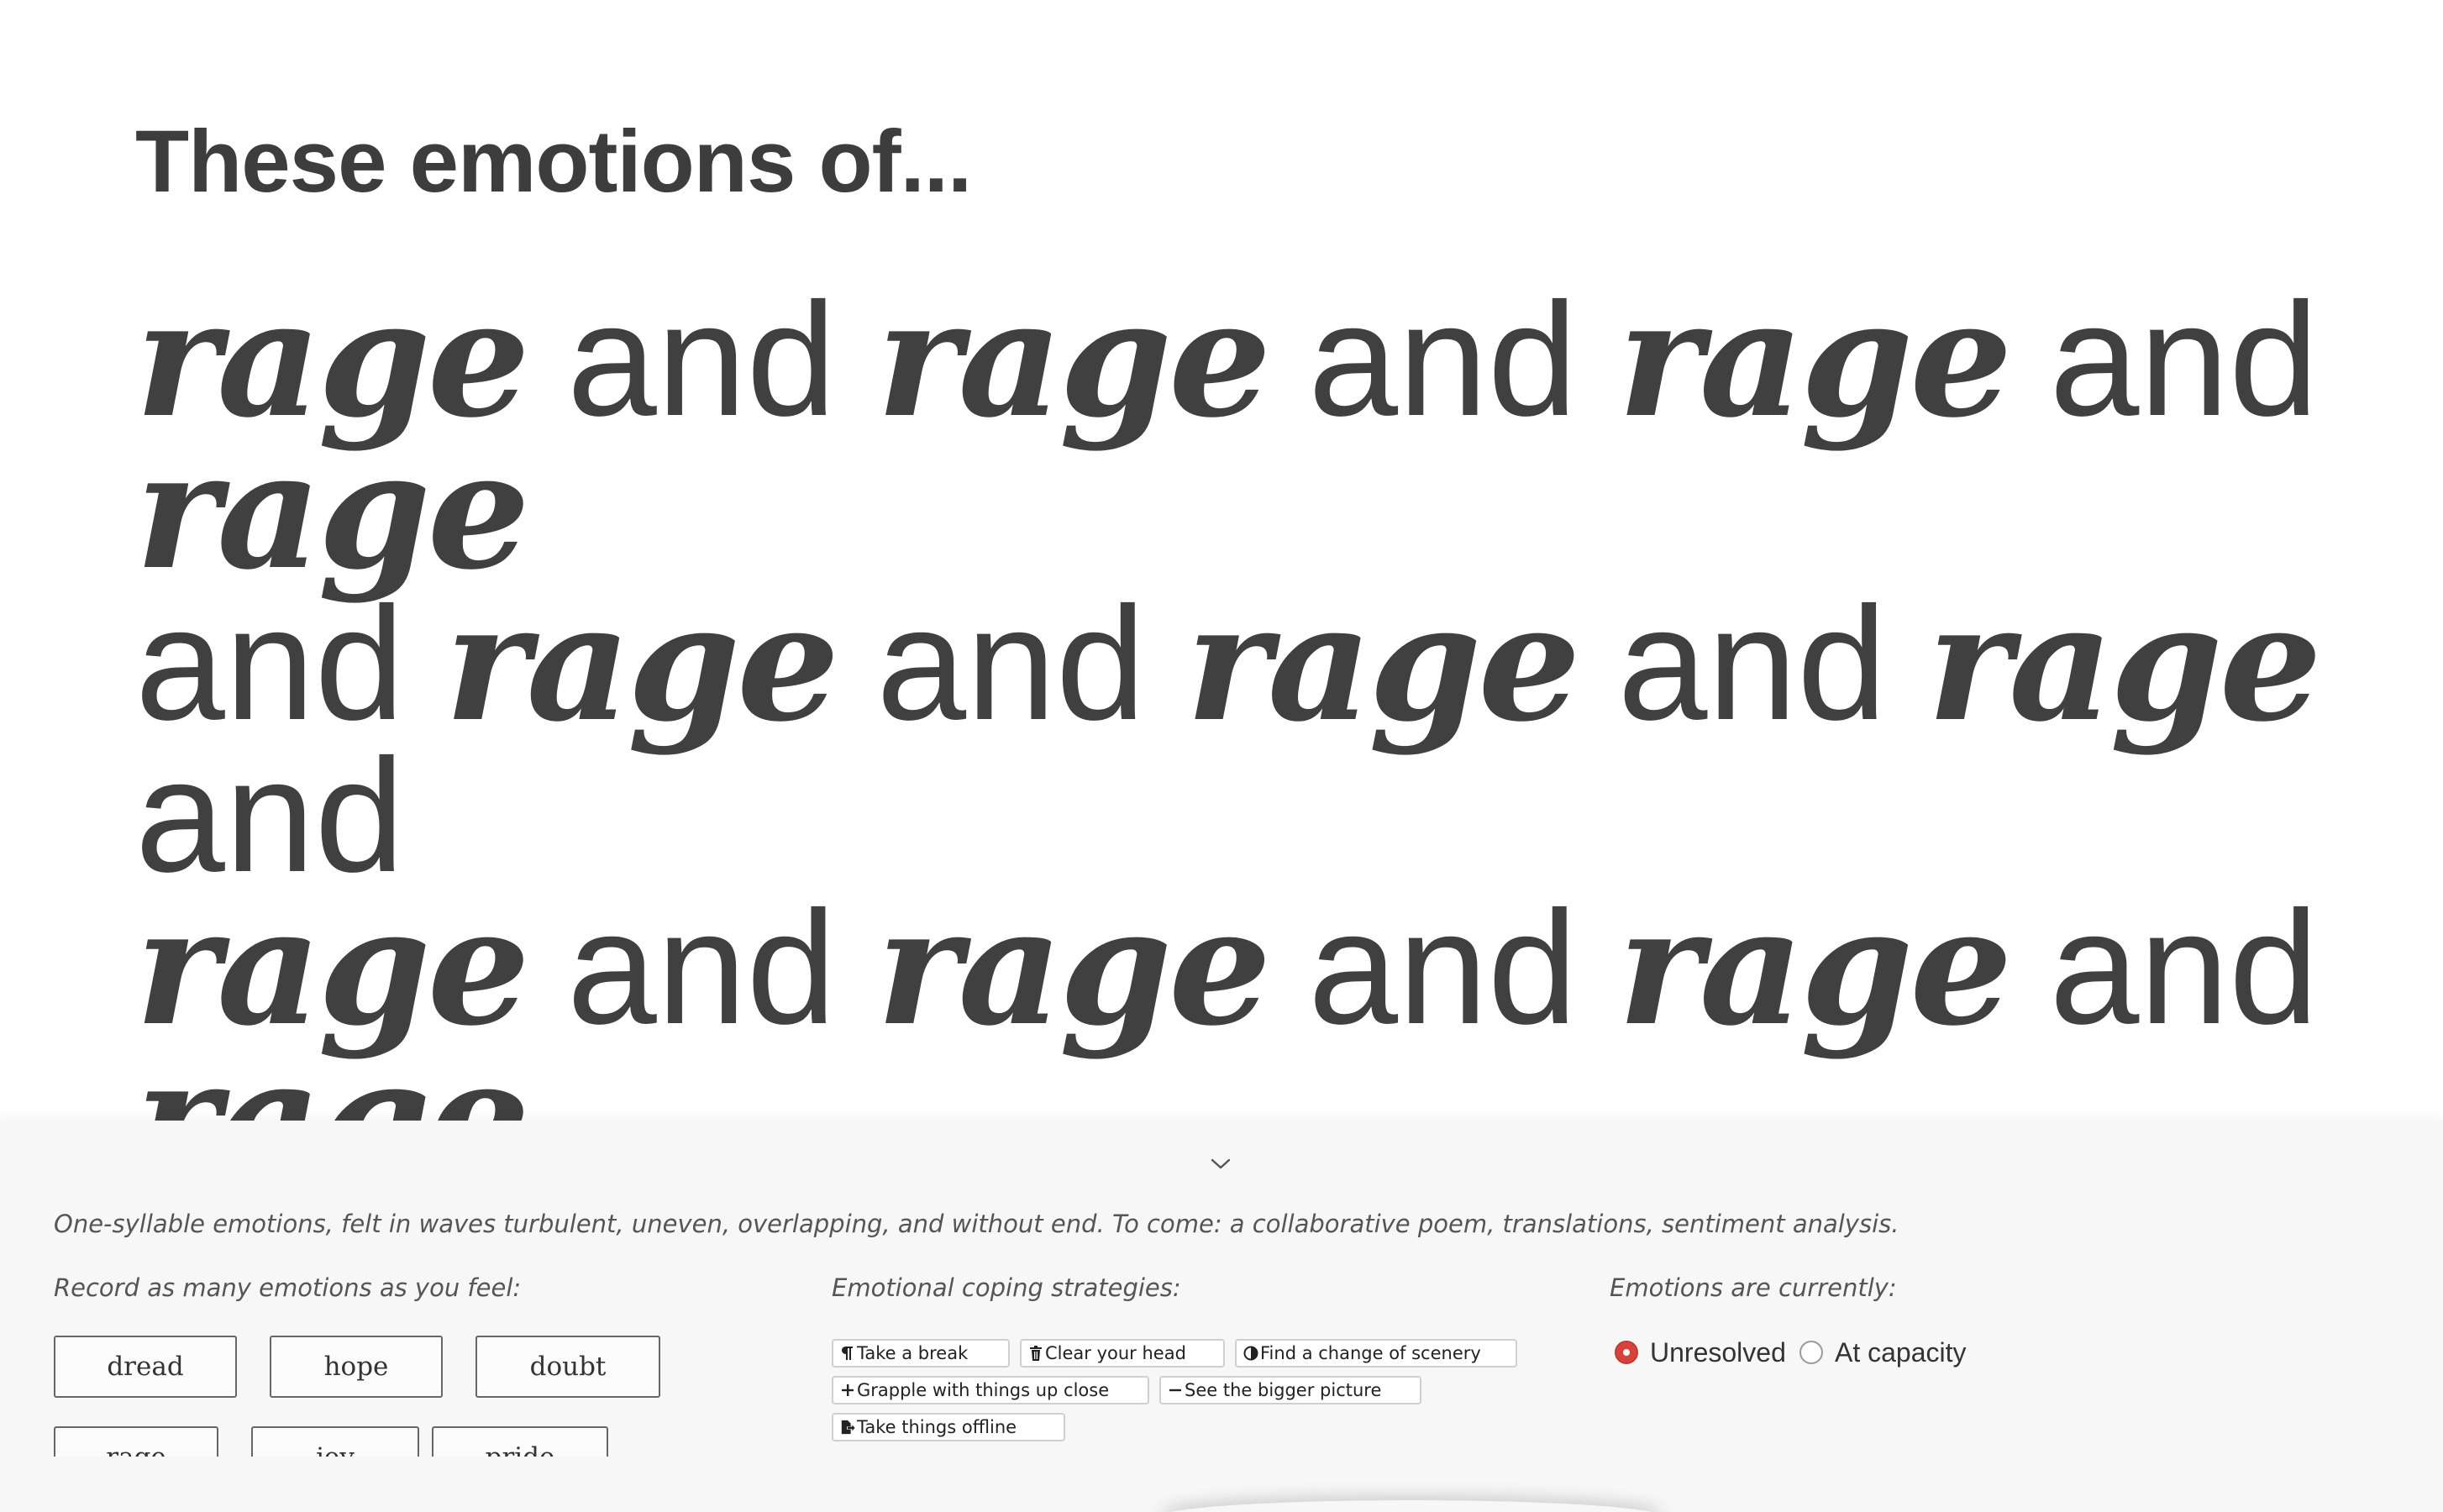  Describe the element at coordinates (1718, 1352) in the screenshot. I see `unresolved-label: Unresolved` at that location.